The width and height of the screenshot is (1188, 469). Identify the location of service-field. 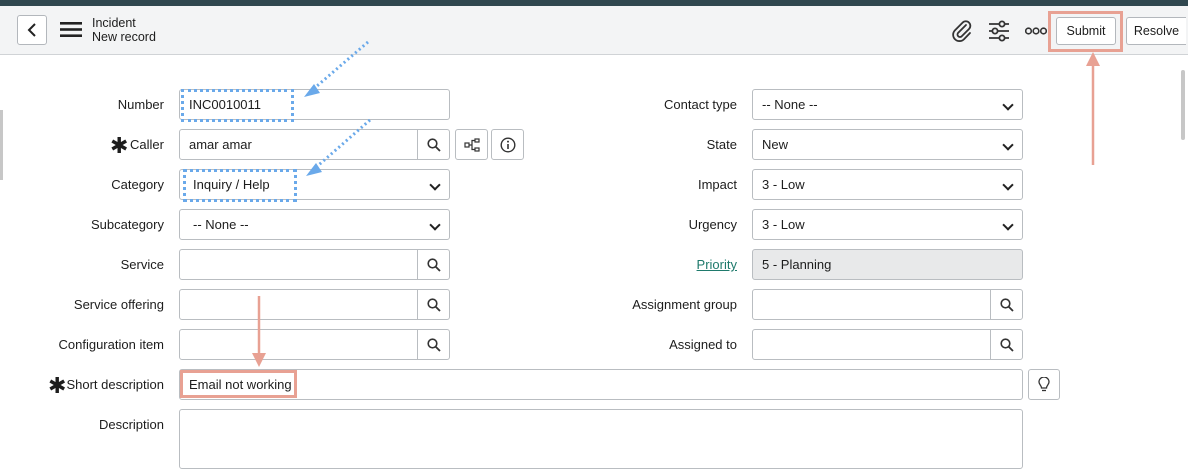
(298, 264).